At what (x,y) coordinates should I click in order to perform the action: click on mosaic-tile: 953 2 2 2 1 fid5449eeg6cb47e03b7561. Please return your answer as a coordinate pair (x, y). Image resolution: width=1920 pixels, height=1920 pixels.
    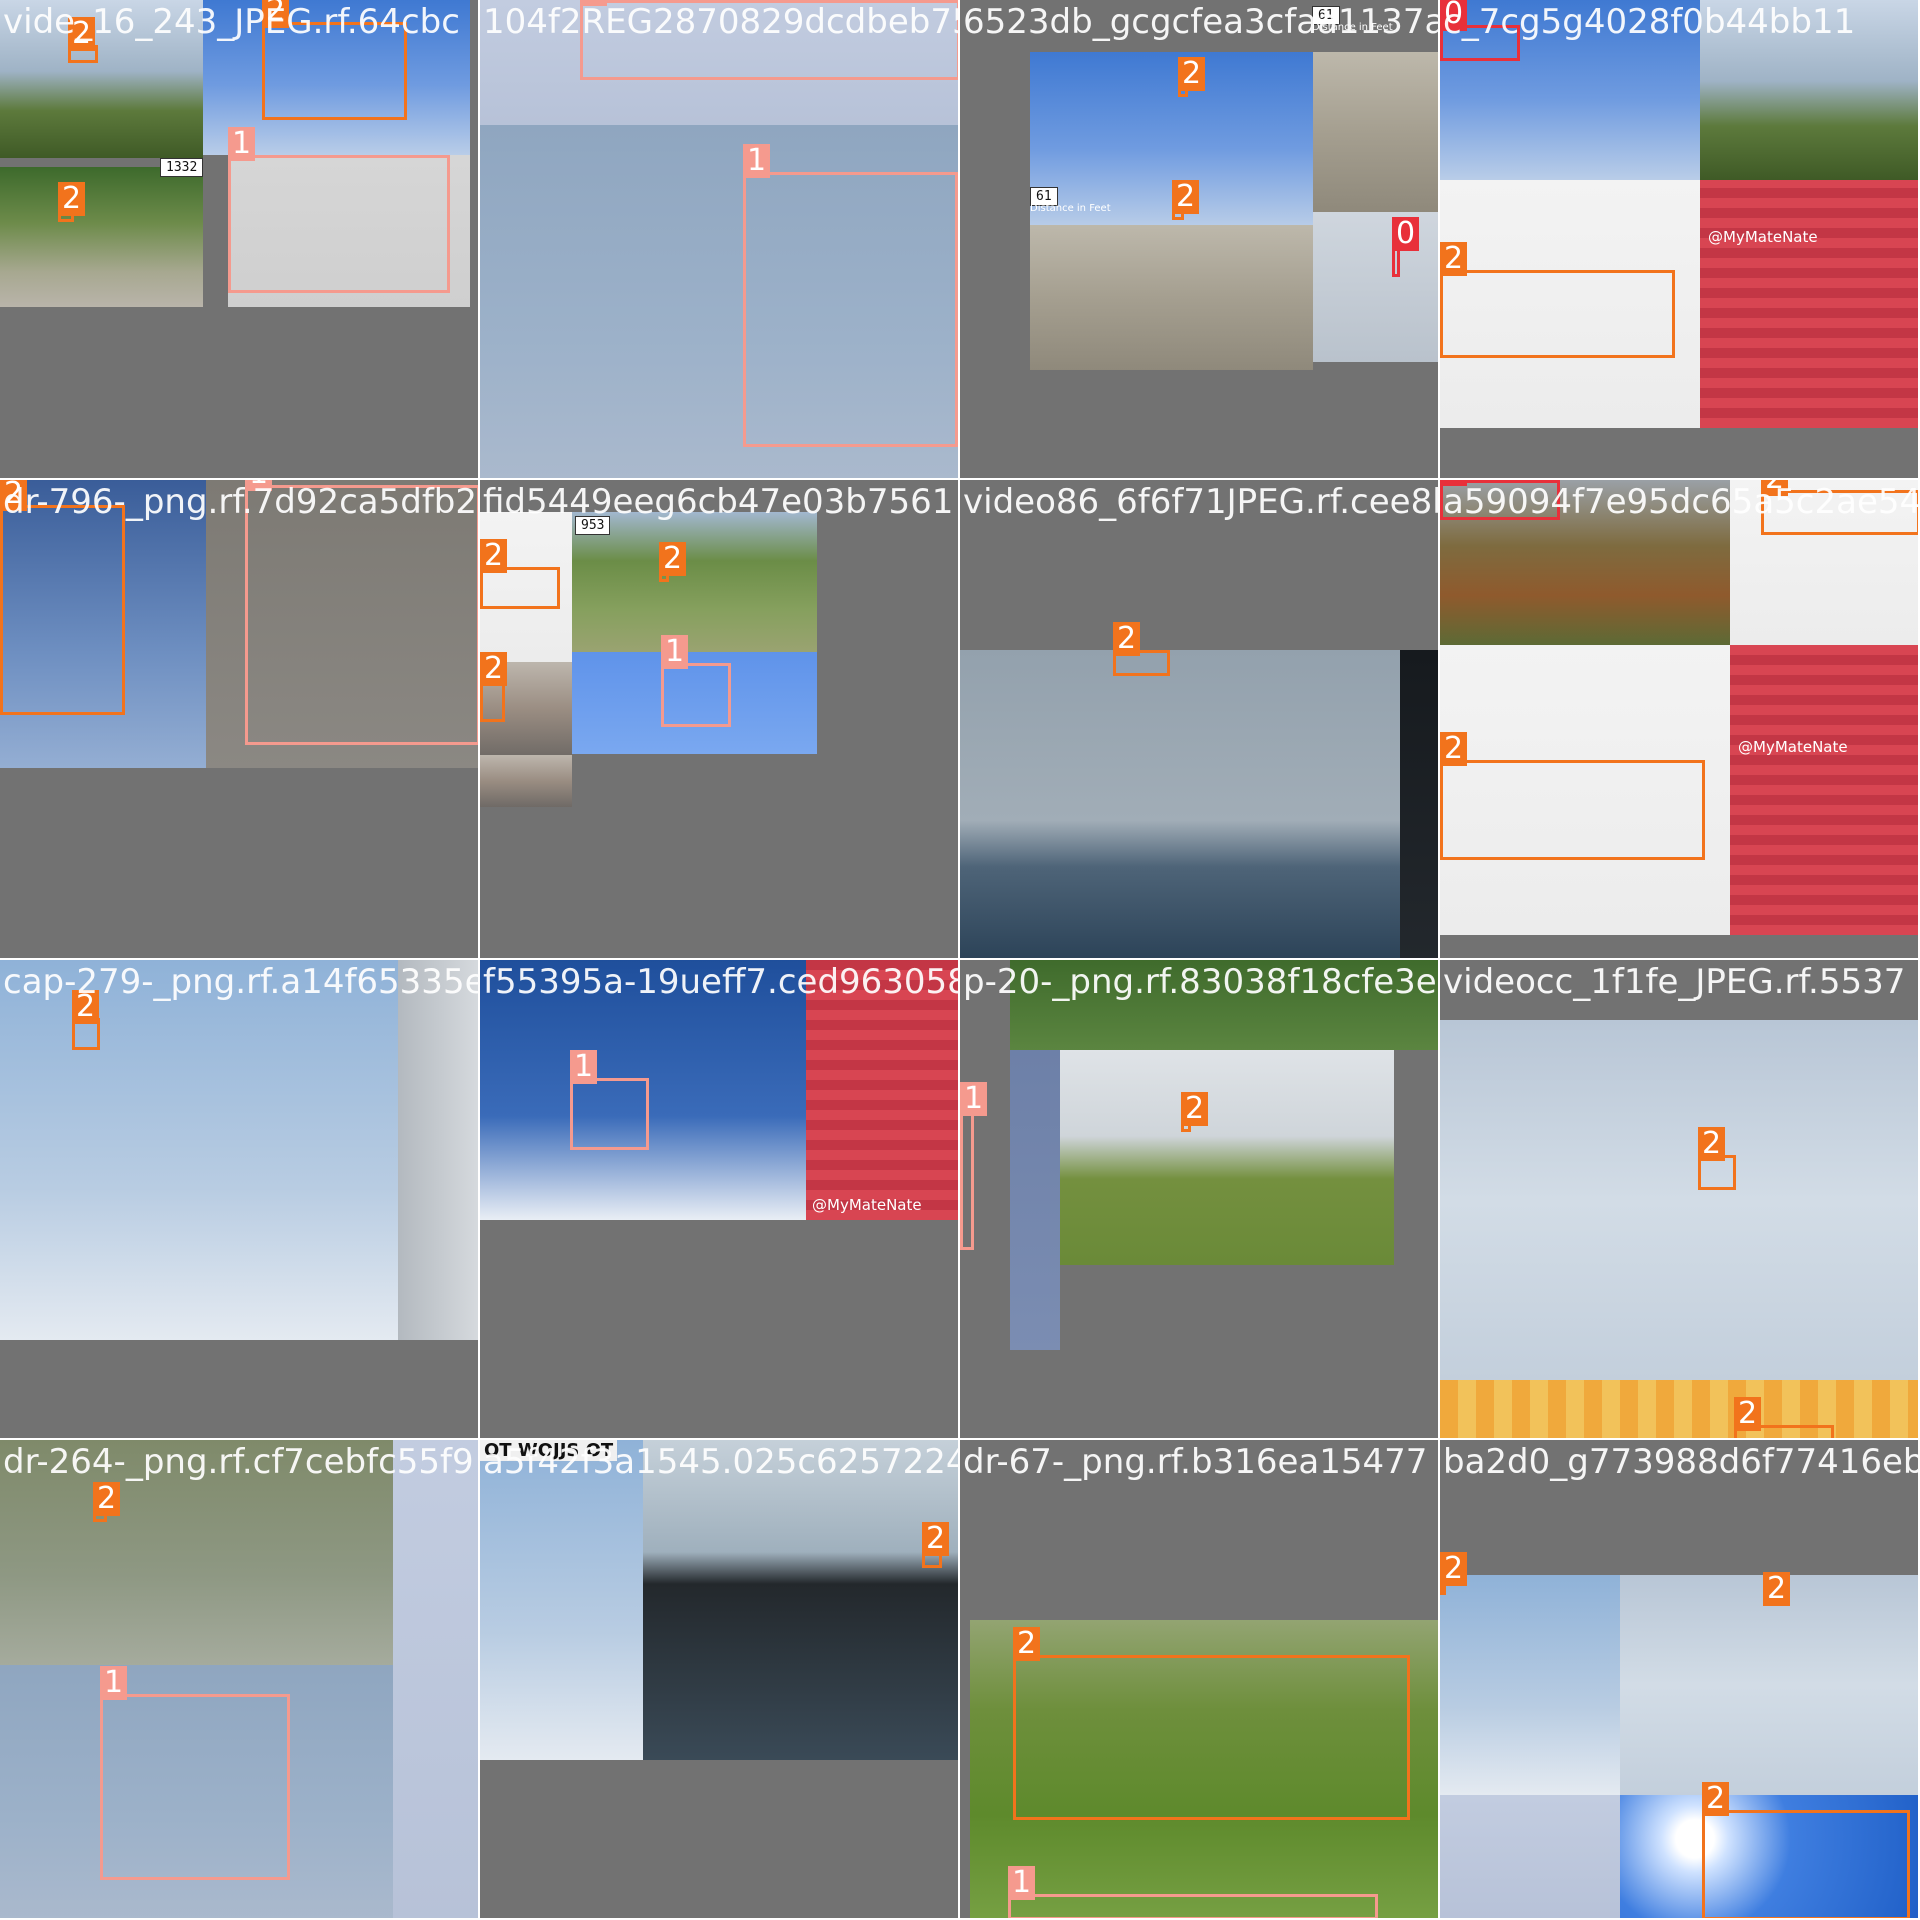
    Looking at the image, I should click on (719, 719).